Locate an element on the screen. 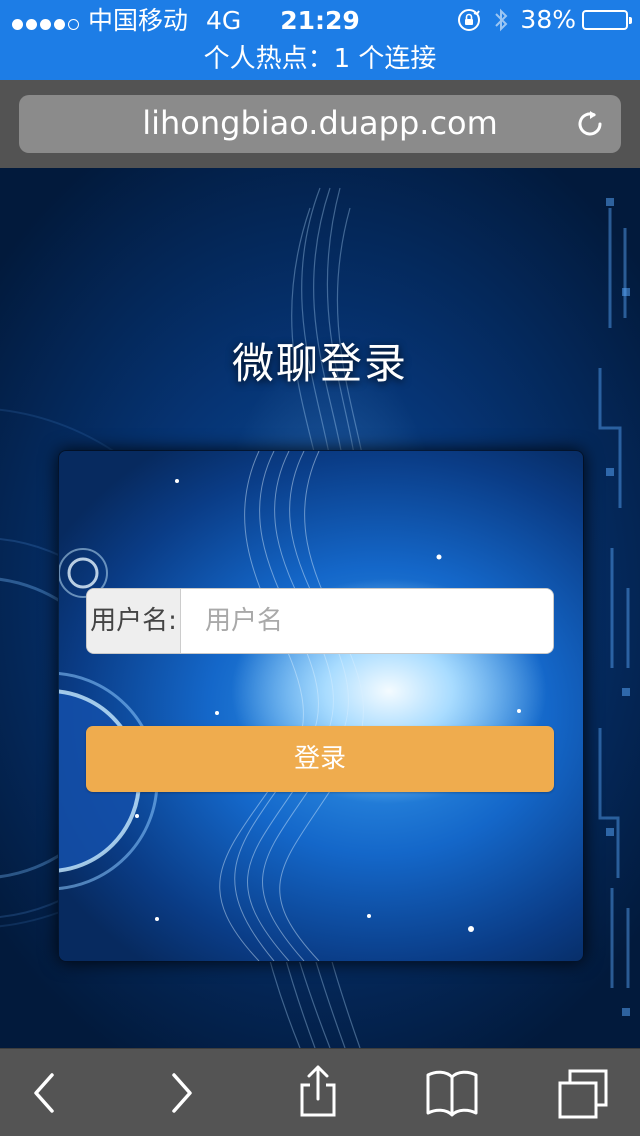 The width and height of the screenshot is (640, 1136). back-icon is located at coordinates (44, 1092).